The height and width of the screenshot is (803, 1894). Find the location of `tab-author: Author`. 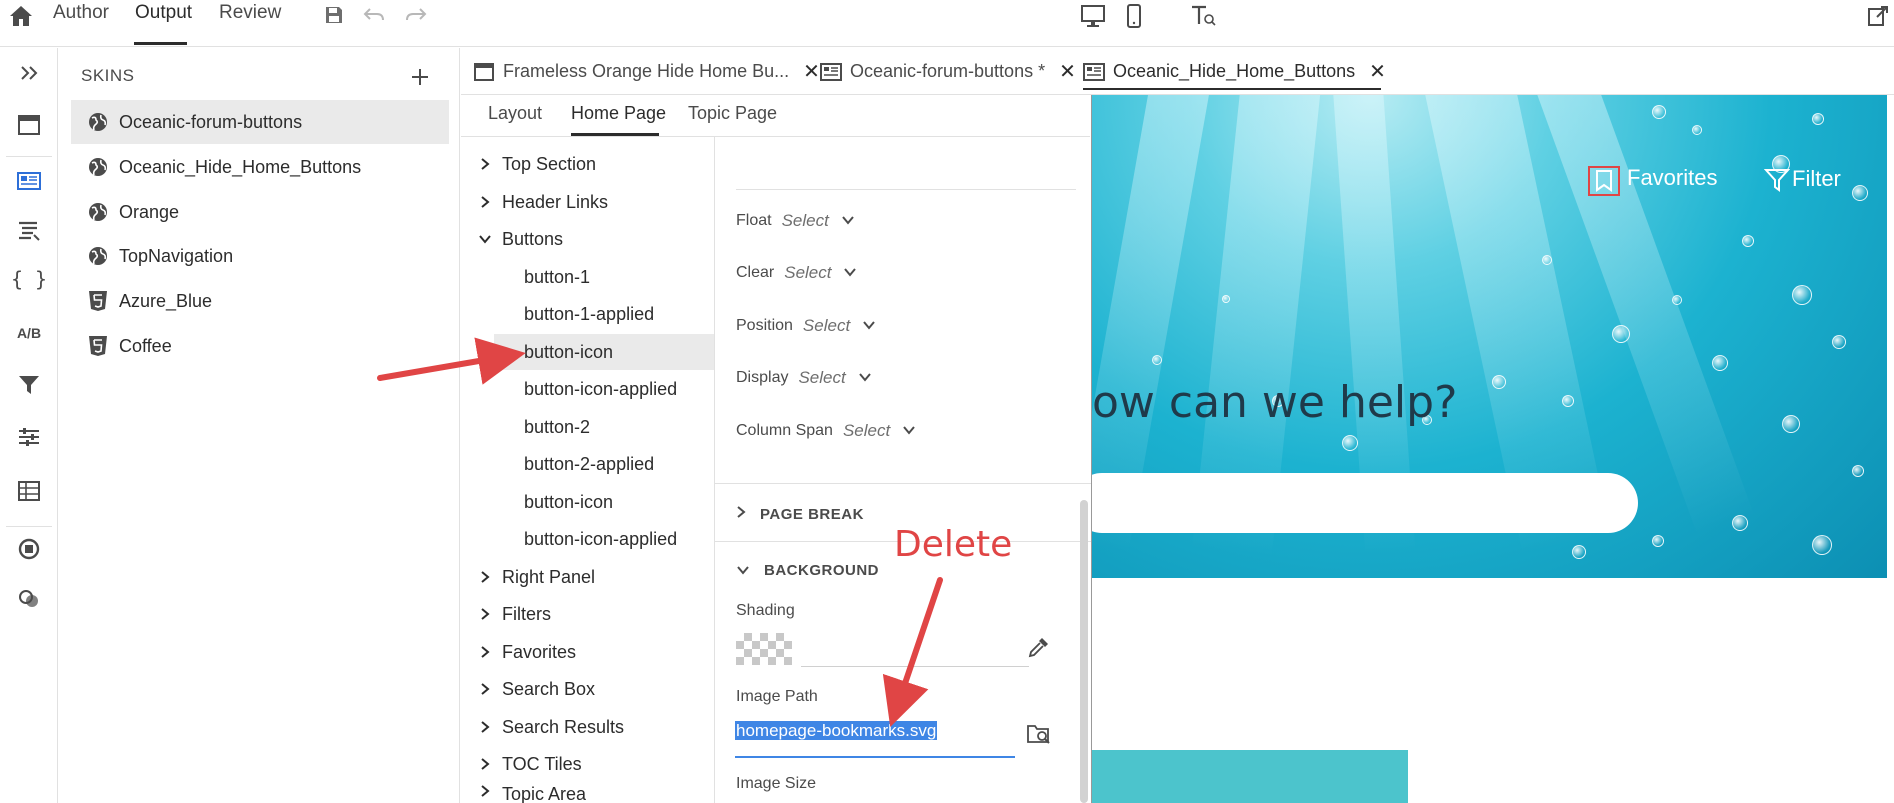

tab-author: Author is located at coordinates (81, 13).